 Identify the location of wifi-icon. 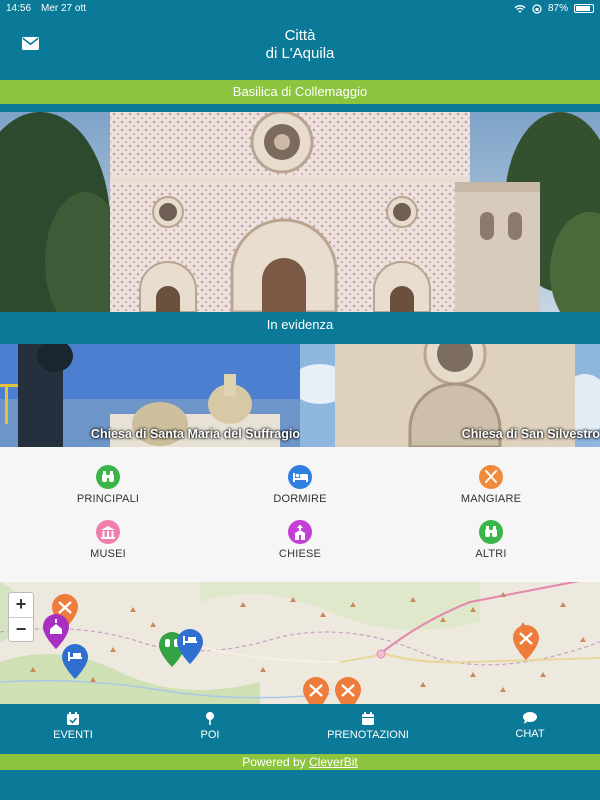
(520, 8).